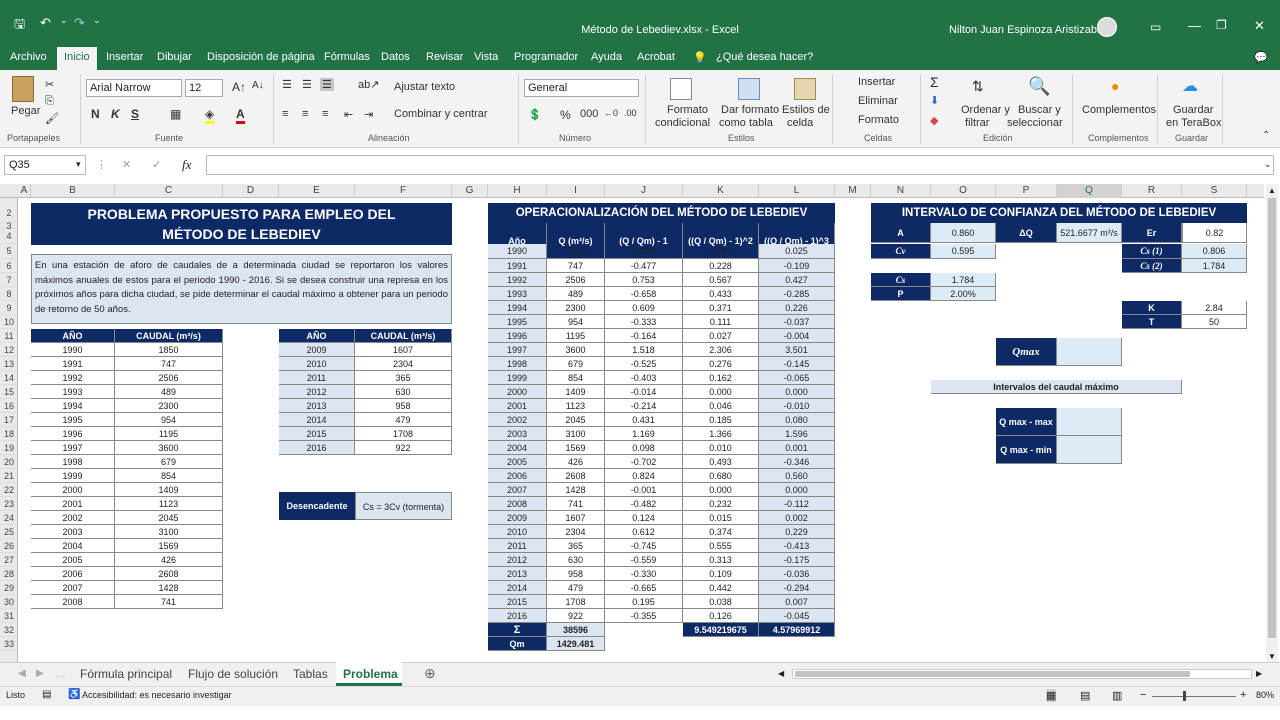  Describe the element at coordinates (9, 294) in the screenshot. I see `row-header-8: 8` at that location.